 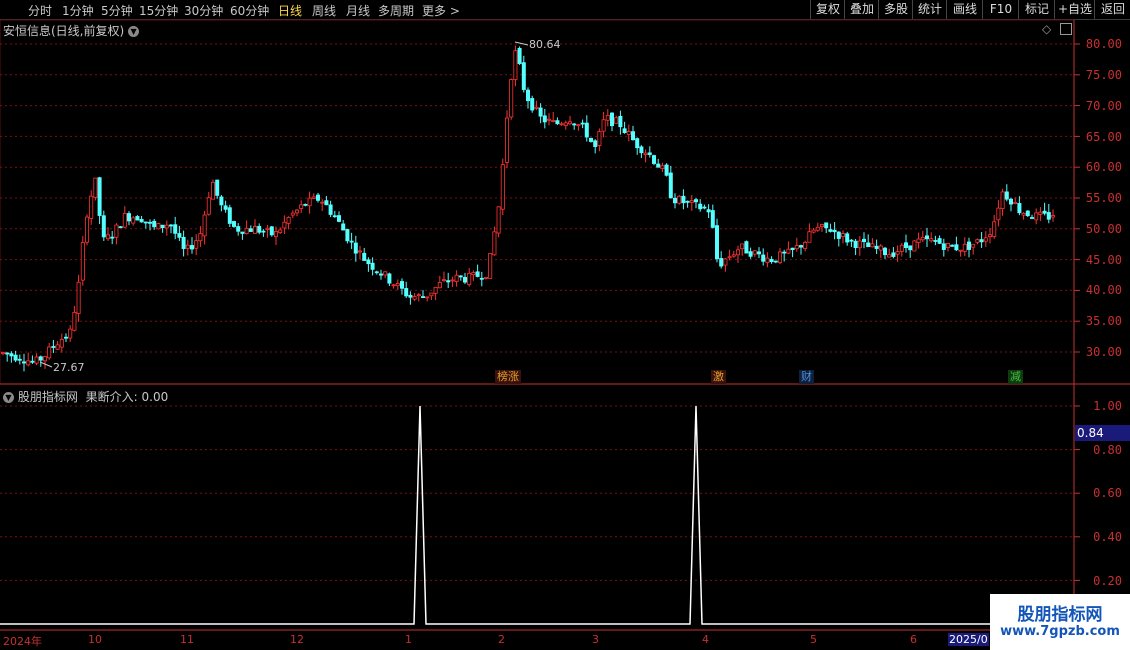 What do you see at coordinates (929, 9) in the screenshot?
I see `statistics-button: 统计` at bounding box center [929, 9].